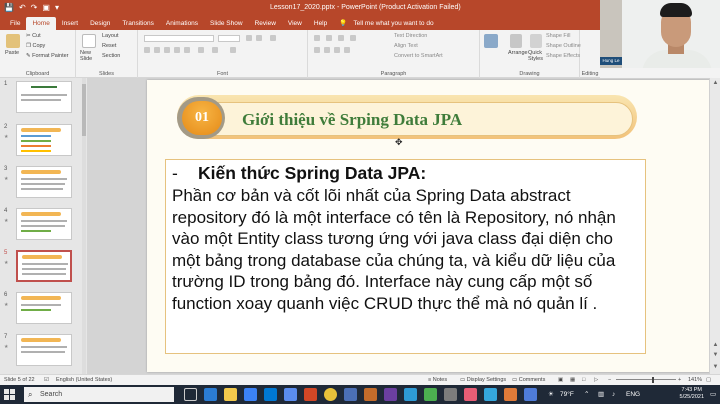 This screenshot has width=720, height=404. What do you see at coordinates (179, 38) in the screenshot?
I see `font-name-dropdown` at bounding box center [179, 38].